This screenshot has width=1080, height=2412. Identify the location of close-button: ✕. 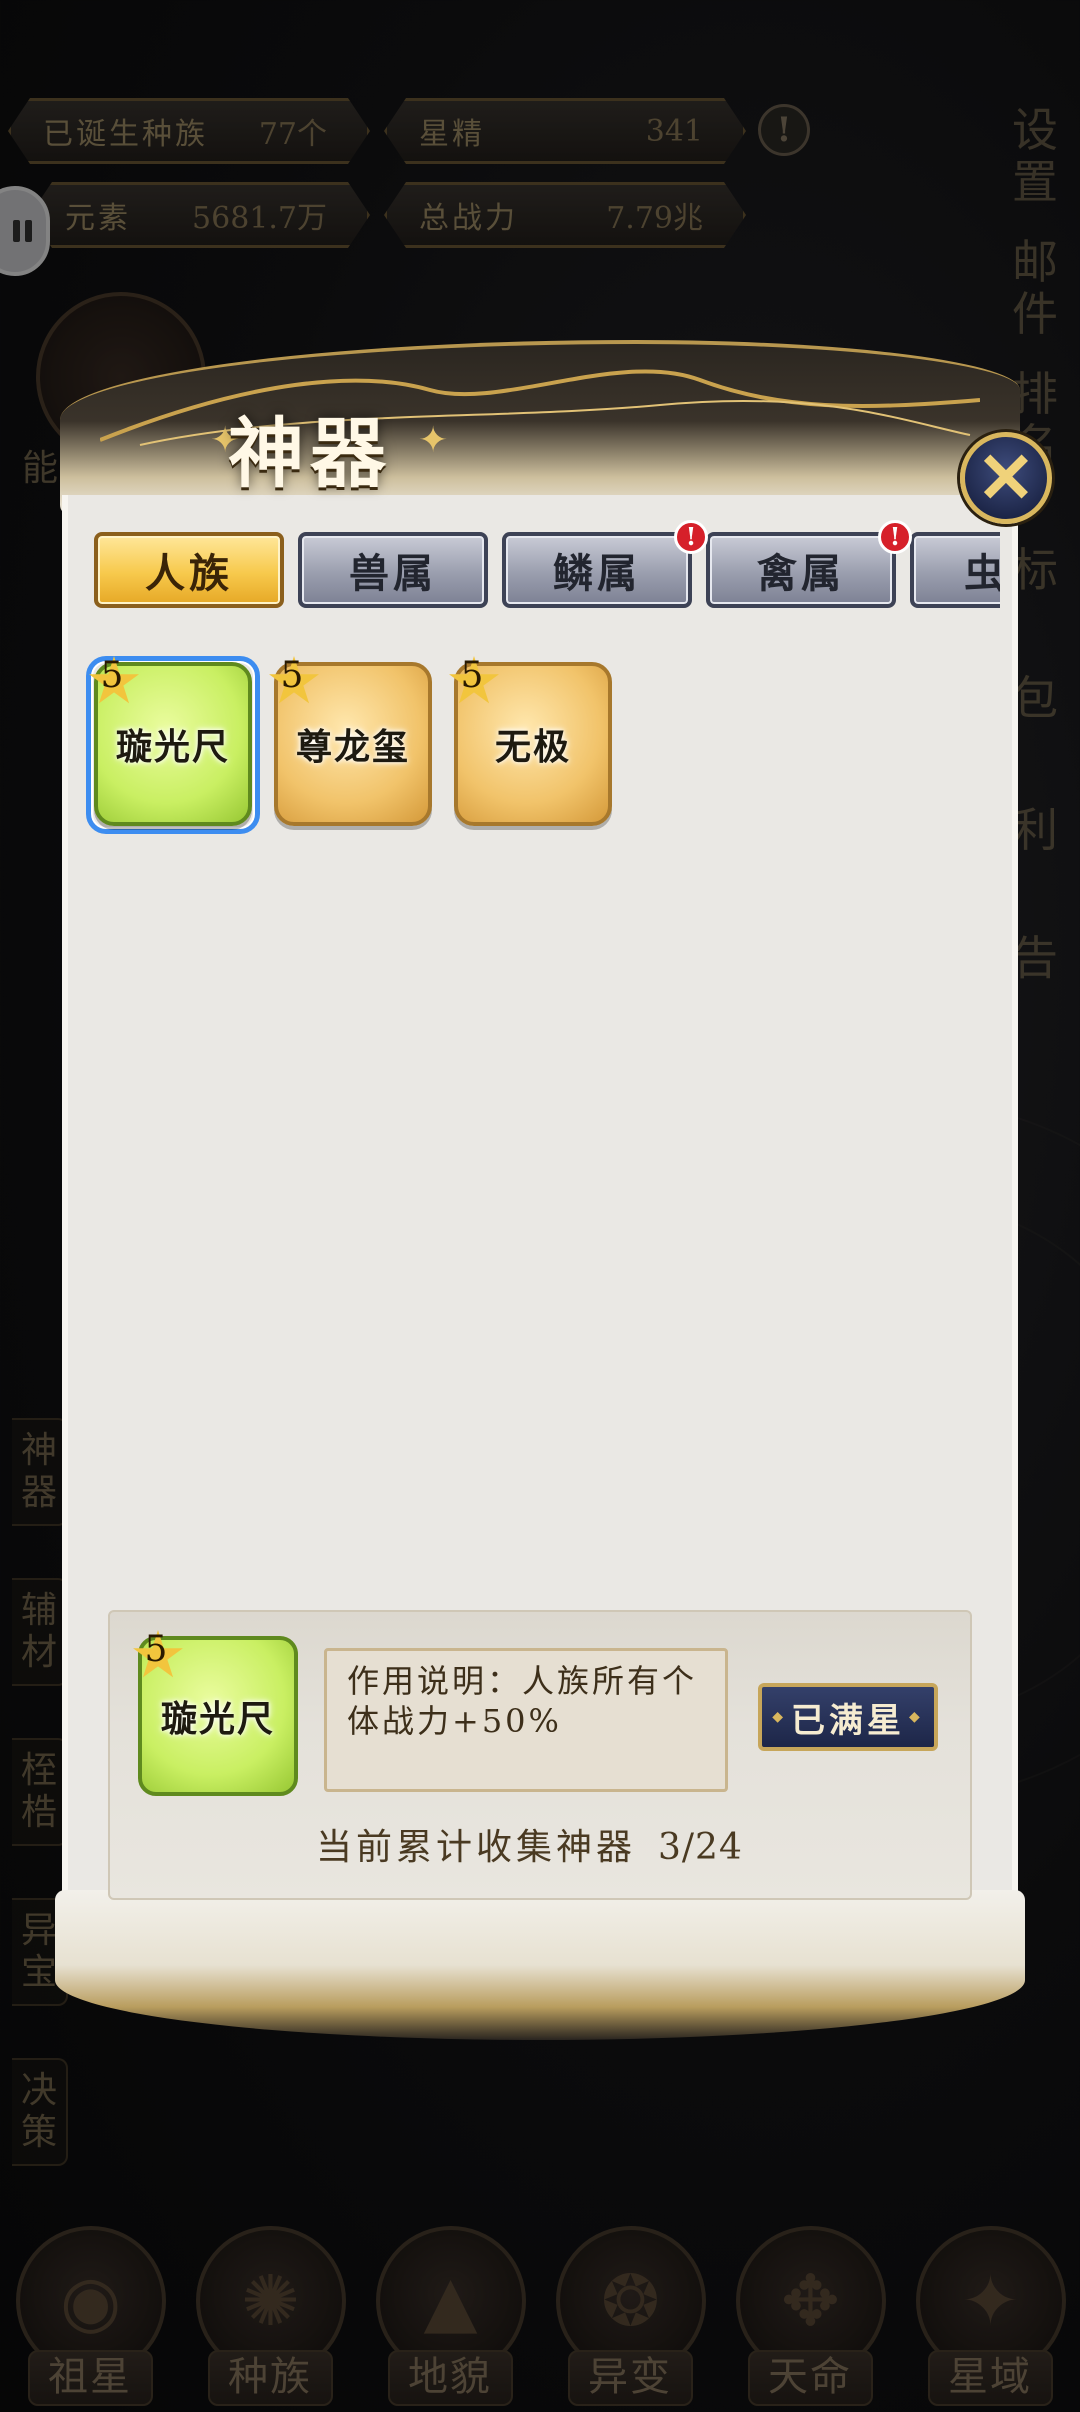
(1006, 478).